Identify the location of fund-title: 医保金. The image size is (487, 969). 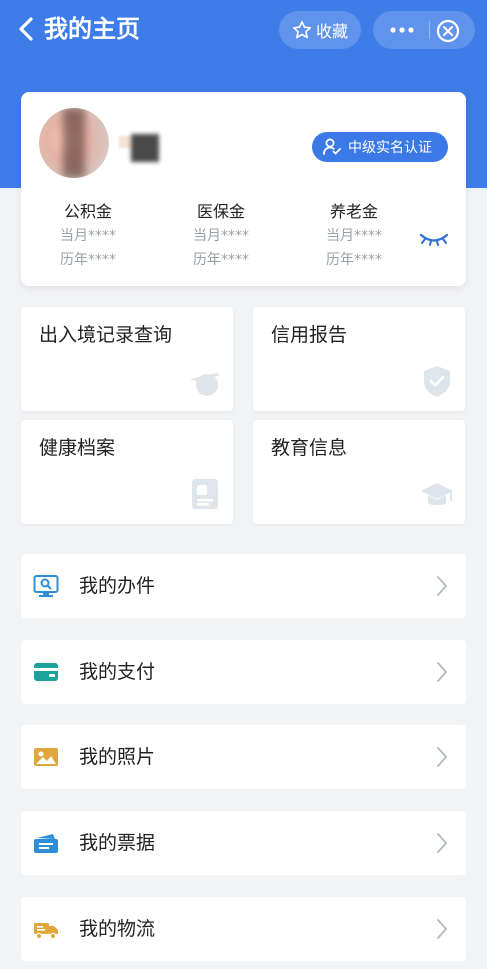
(220, 211).